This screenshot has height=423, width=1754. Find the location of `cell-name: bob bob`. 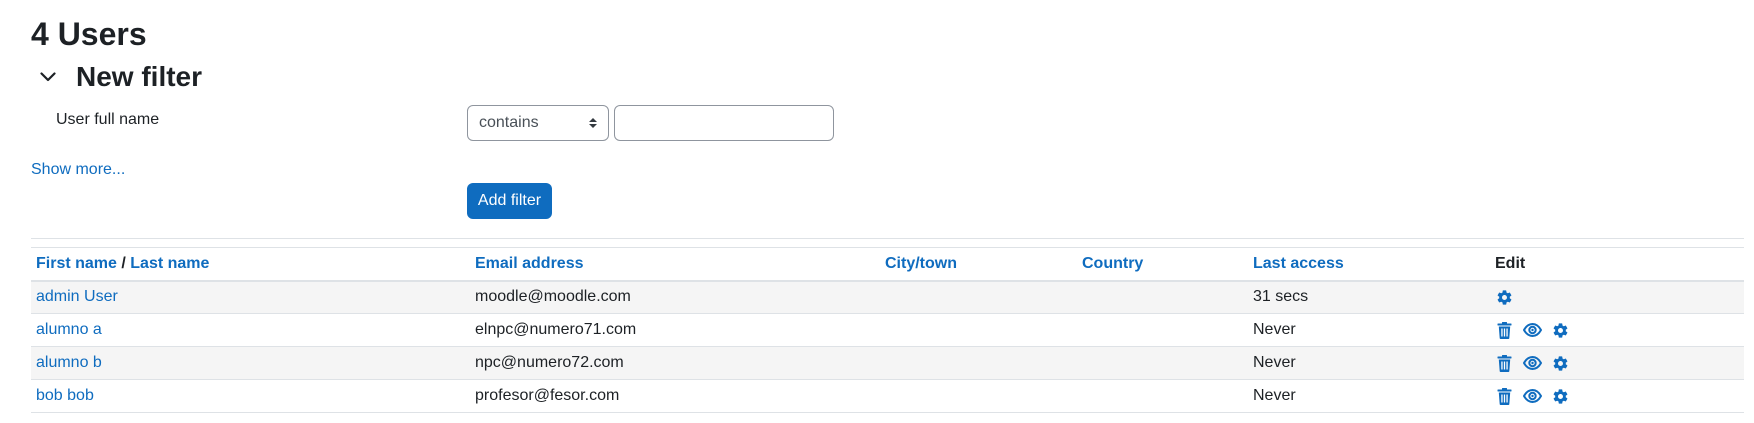

cell-name: bob bob is located at coordinates (250, 396).